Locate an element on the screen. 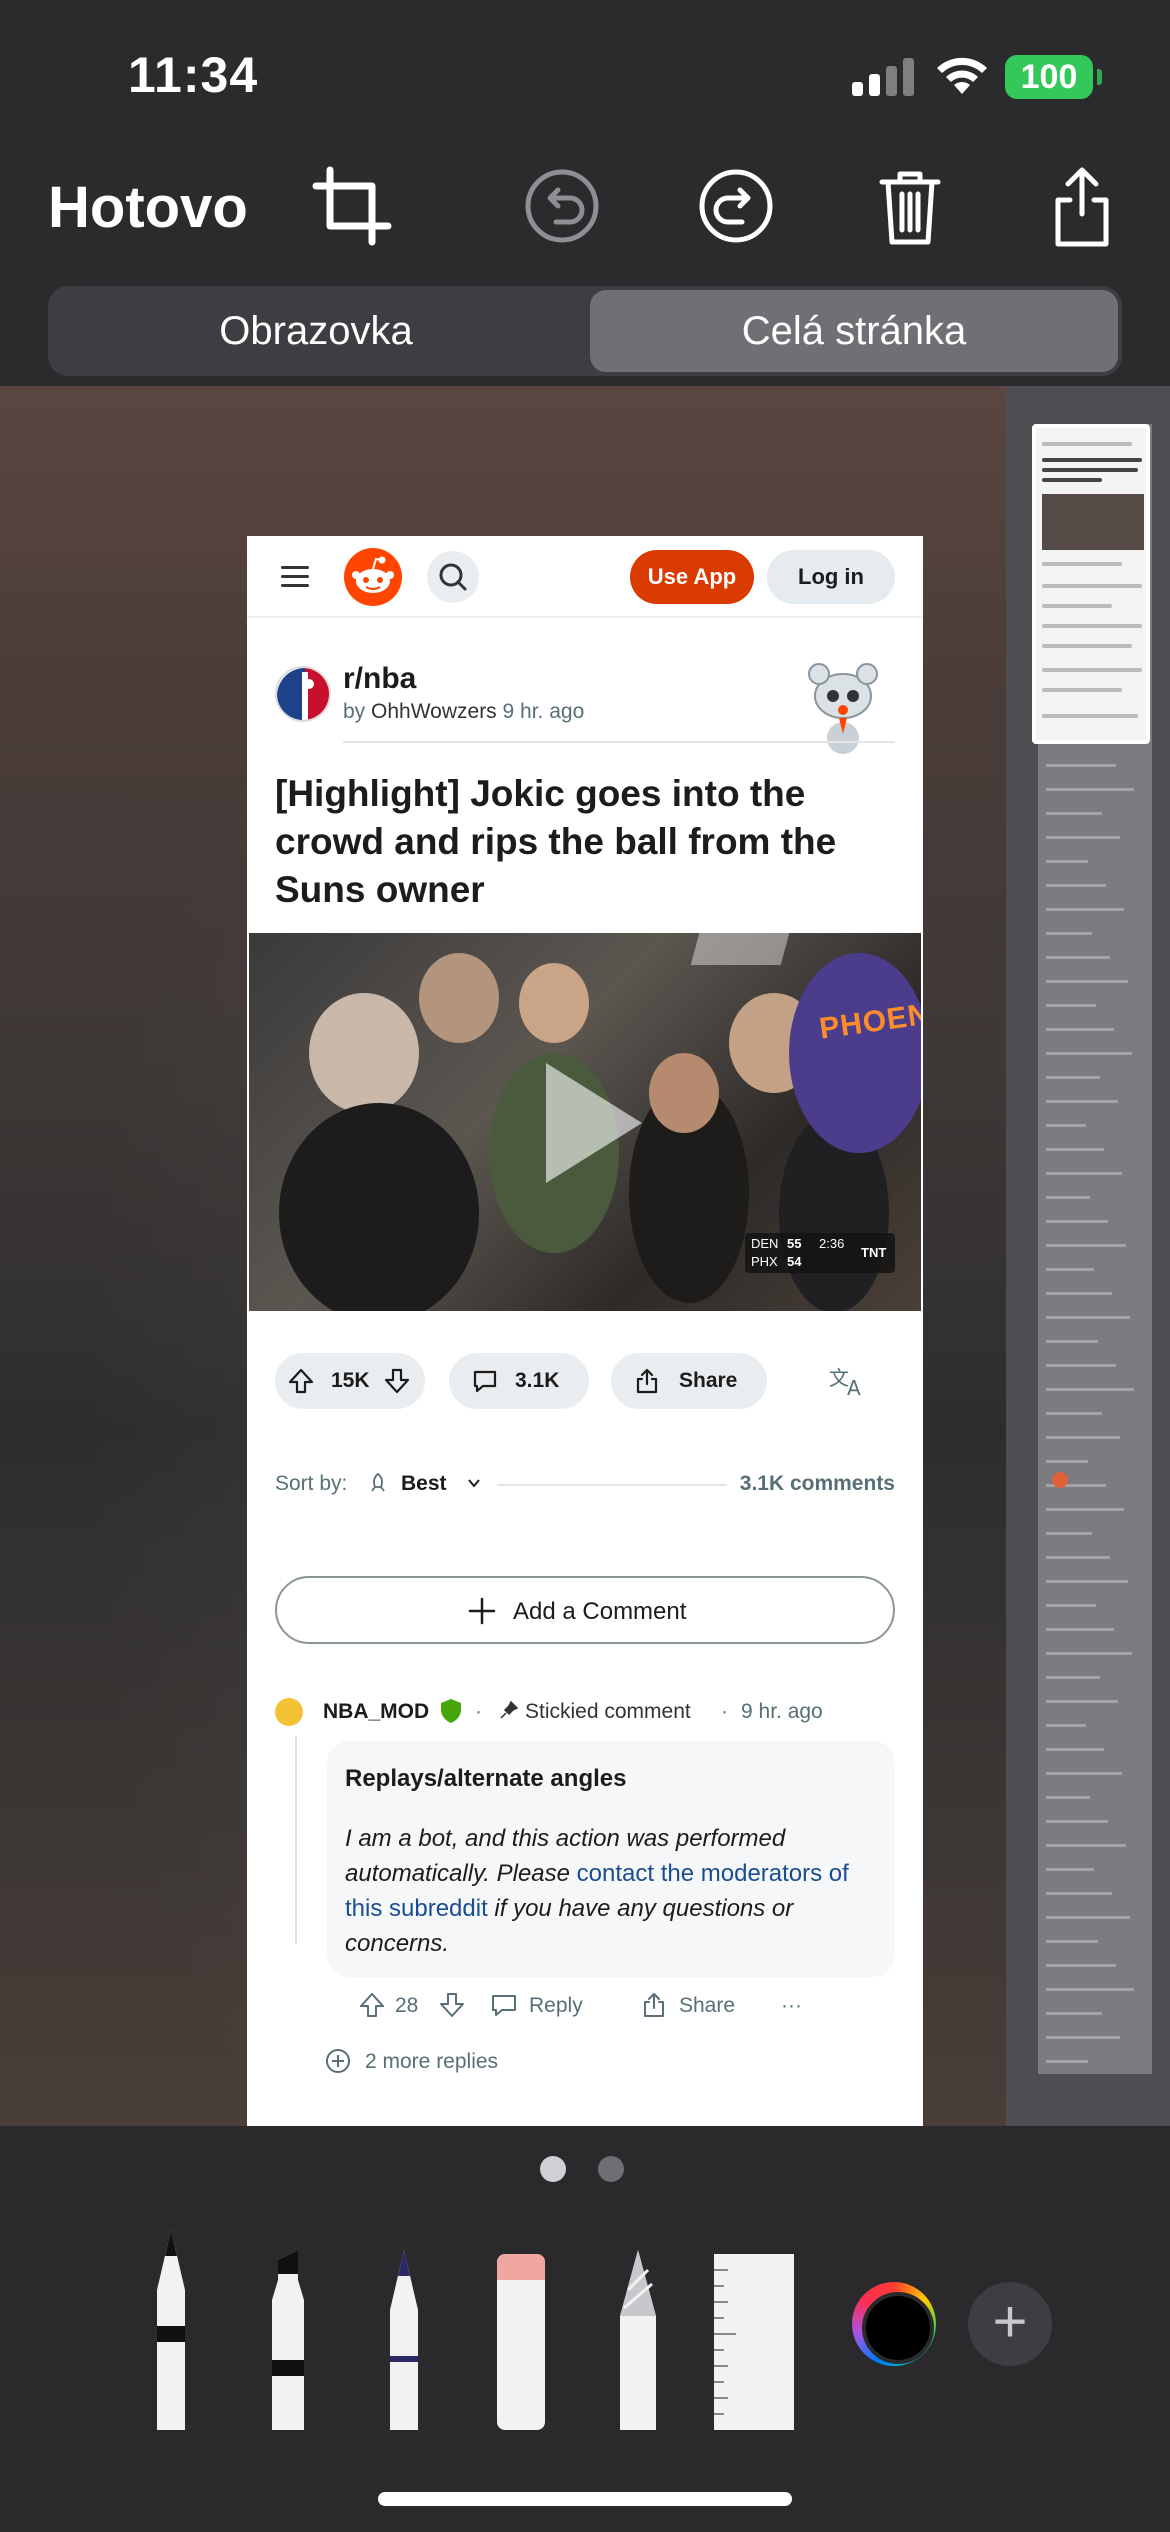  add-comment-button: Add a Comment is located at coordinates (585, 1610).